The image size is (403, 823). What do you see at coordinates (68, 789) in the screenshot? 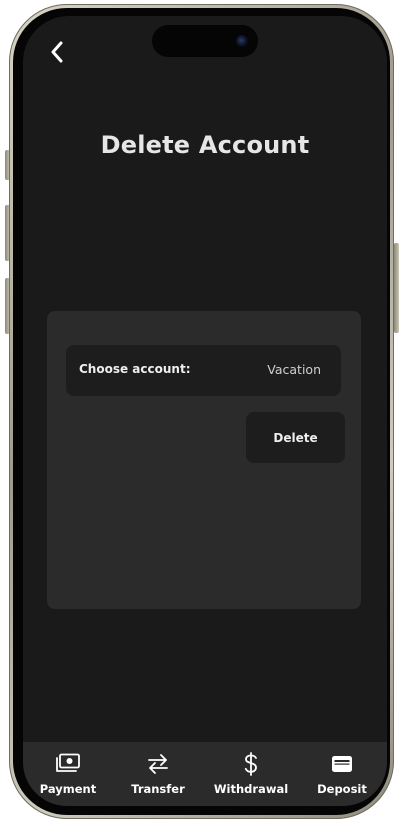
I see `tab-payment-label: Payment` at bounding box center [68, 789].